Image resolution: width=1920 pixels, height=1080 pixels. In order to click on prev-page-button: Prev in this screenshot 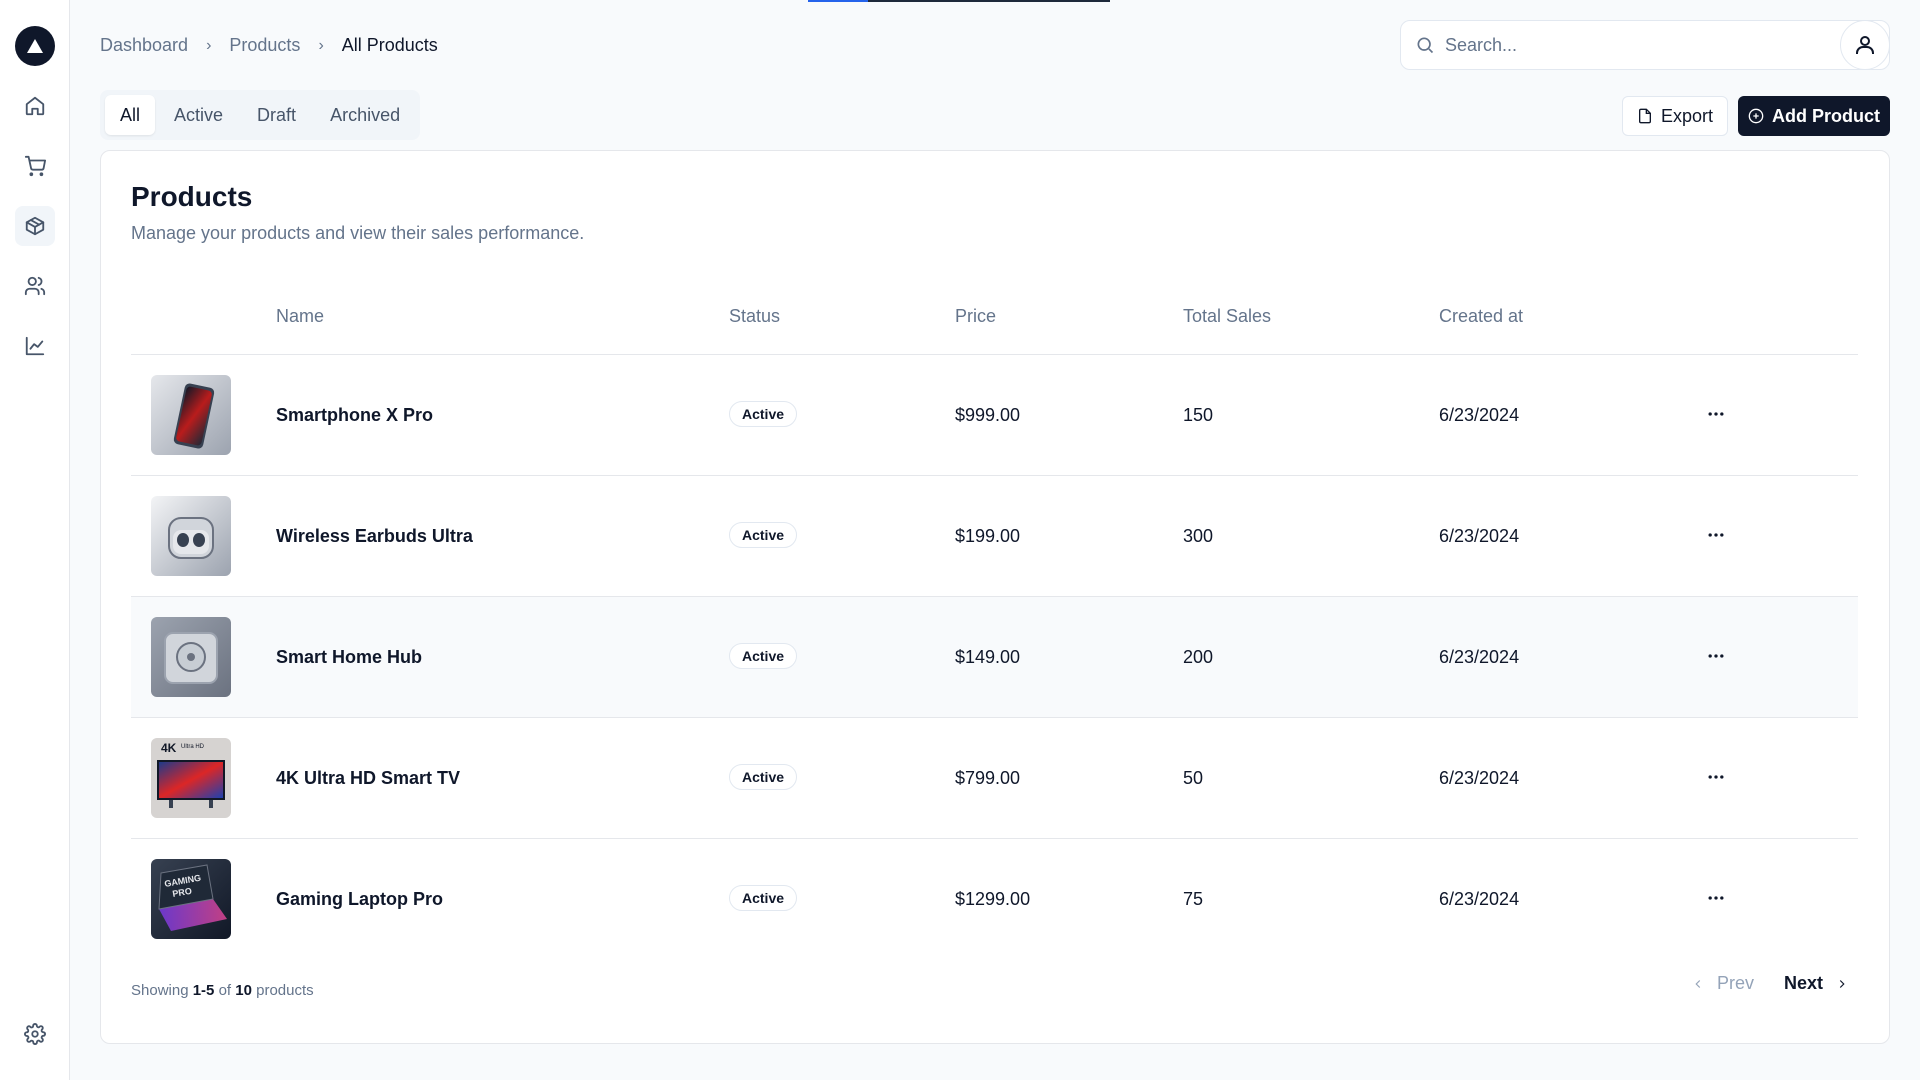, I will do `click(1722, 983)`.